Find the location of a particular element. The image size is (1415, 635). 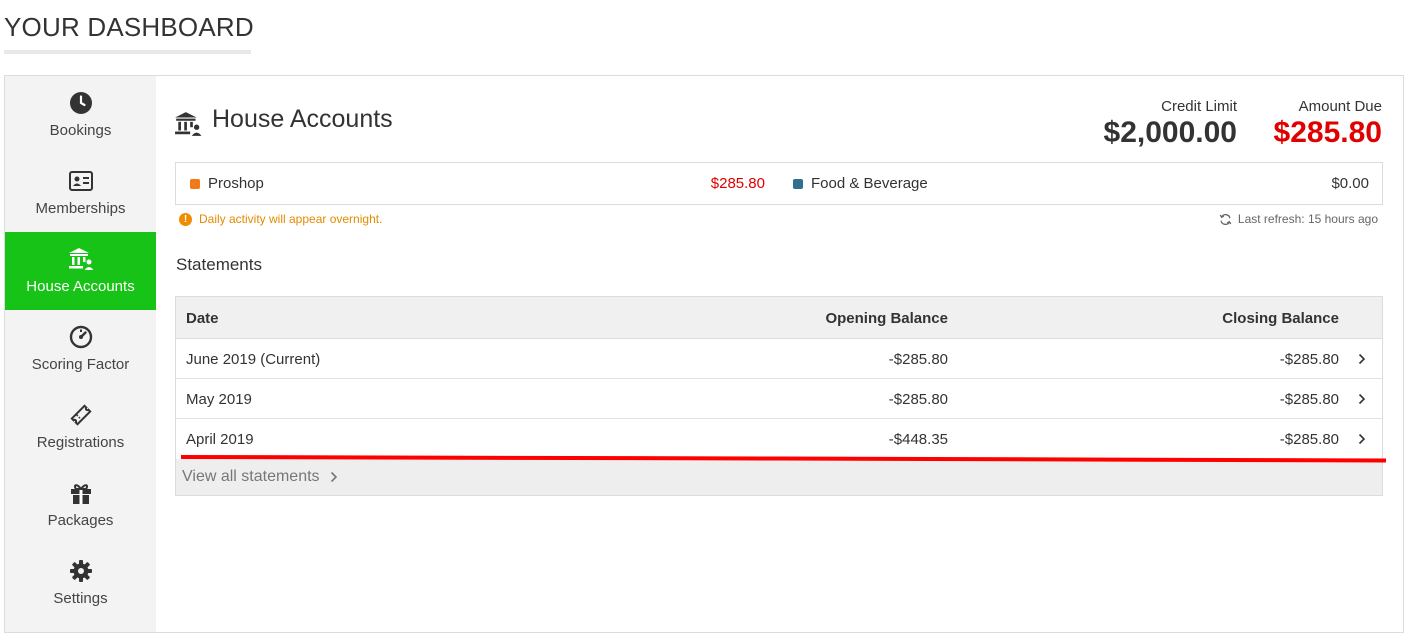

sidebar-item-packages: Packages is located at coordinates (80, 505).